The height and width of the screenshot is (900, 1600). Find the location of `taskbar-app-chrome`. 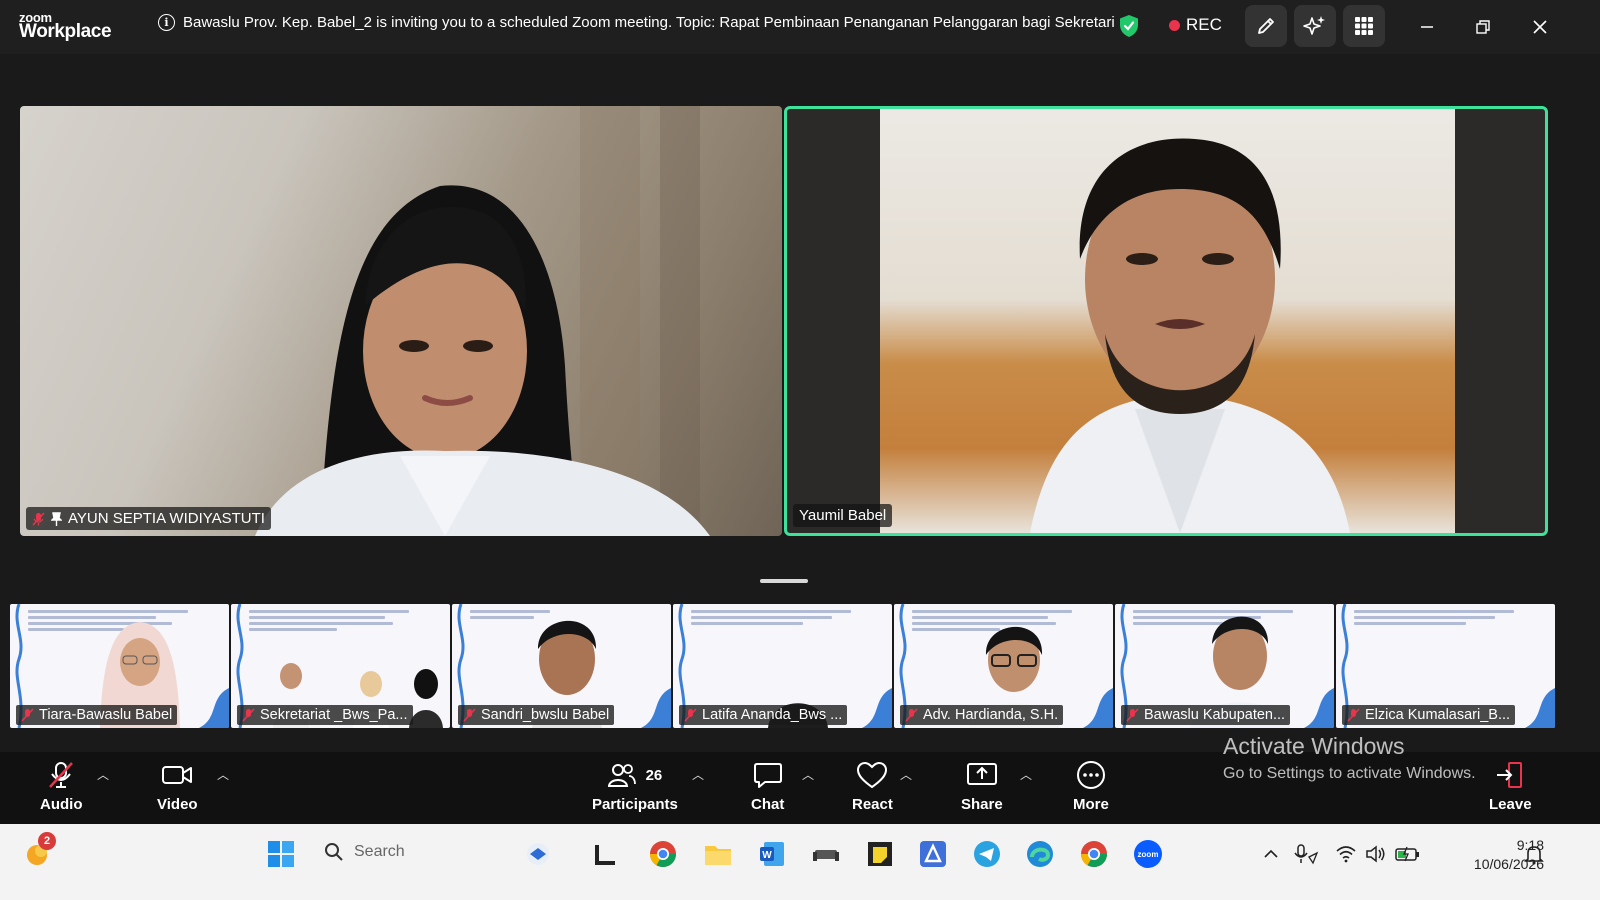

taskbar-app-chrome is located at coordinates (663, 854).